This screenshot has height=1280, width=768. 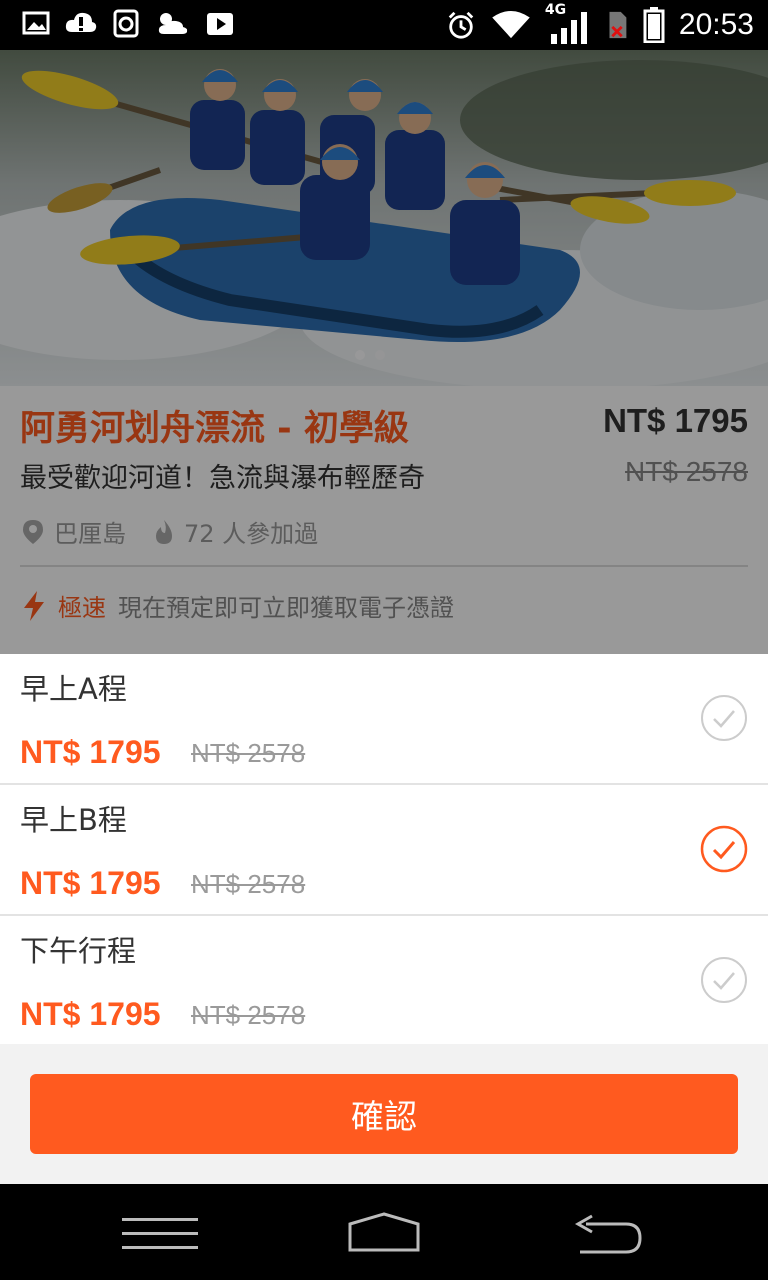 I want to click on option-name: 早上B程, so click(x=73, y=820).